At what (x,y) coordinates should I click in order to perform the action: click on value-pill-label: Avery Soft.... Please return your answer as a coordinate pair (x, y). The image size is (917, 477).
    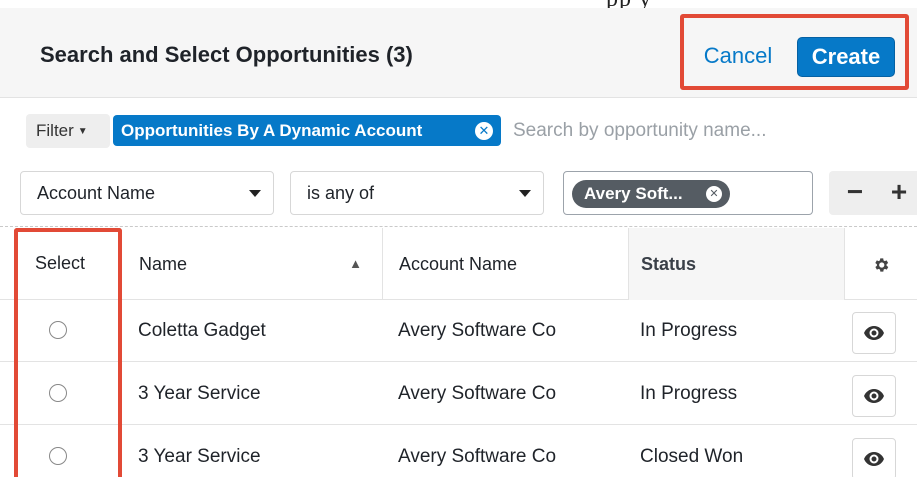
    Looking at the image, I should click on (633, 193).